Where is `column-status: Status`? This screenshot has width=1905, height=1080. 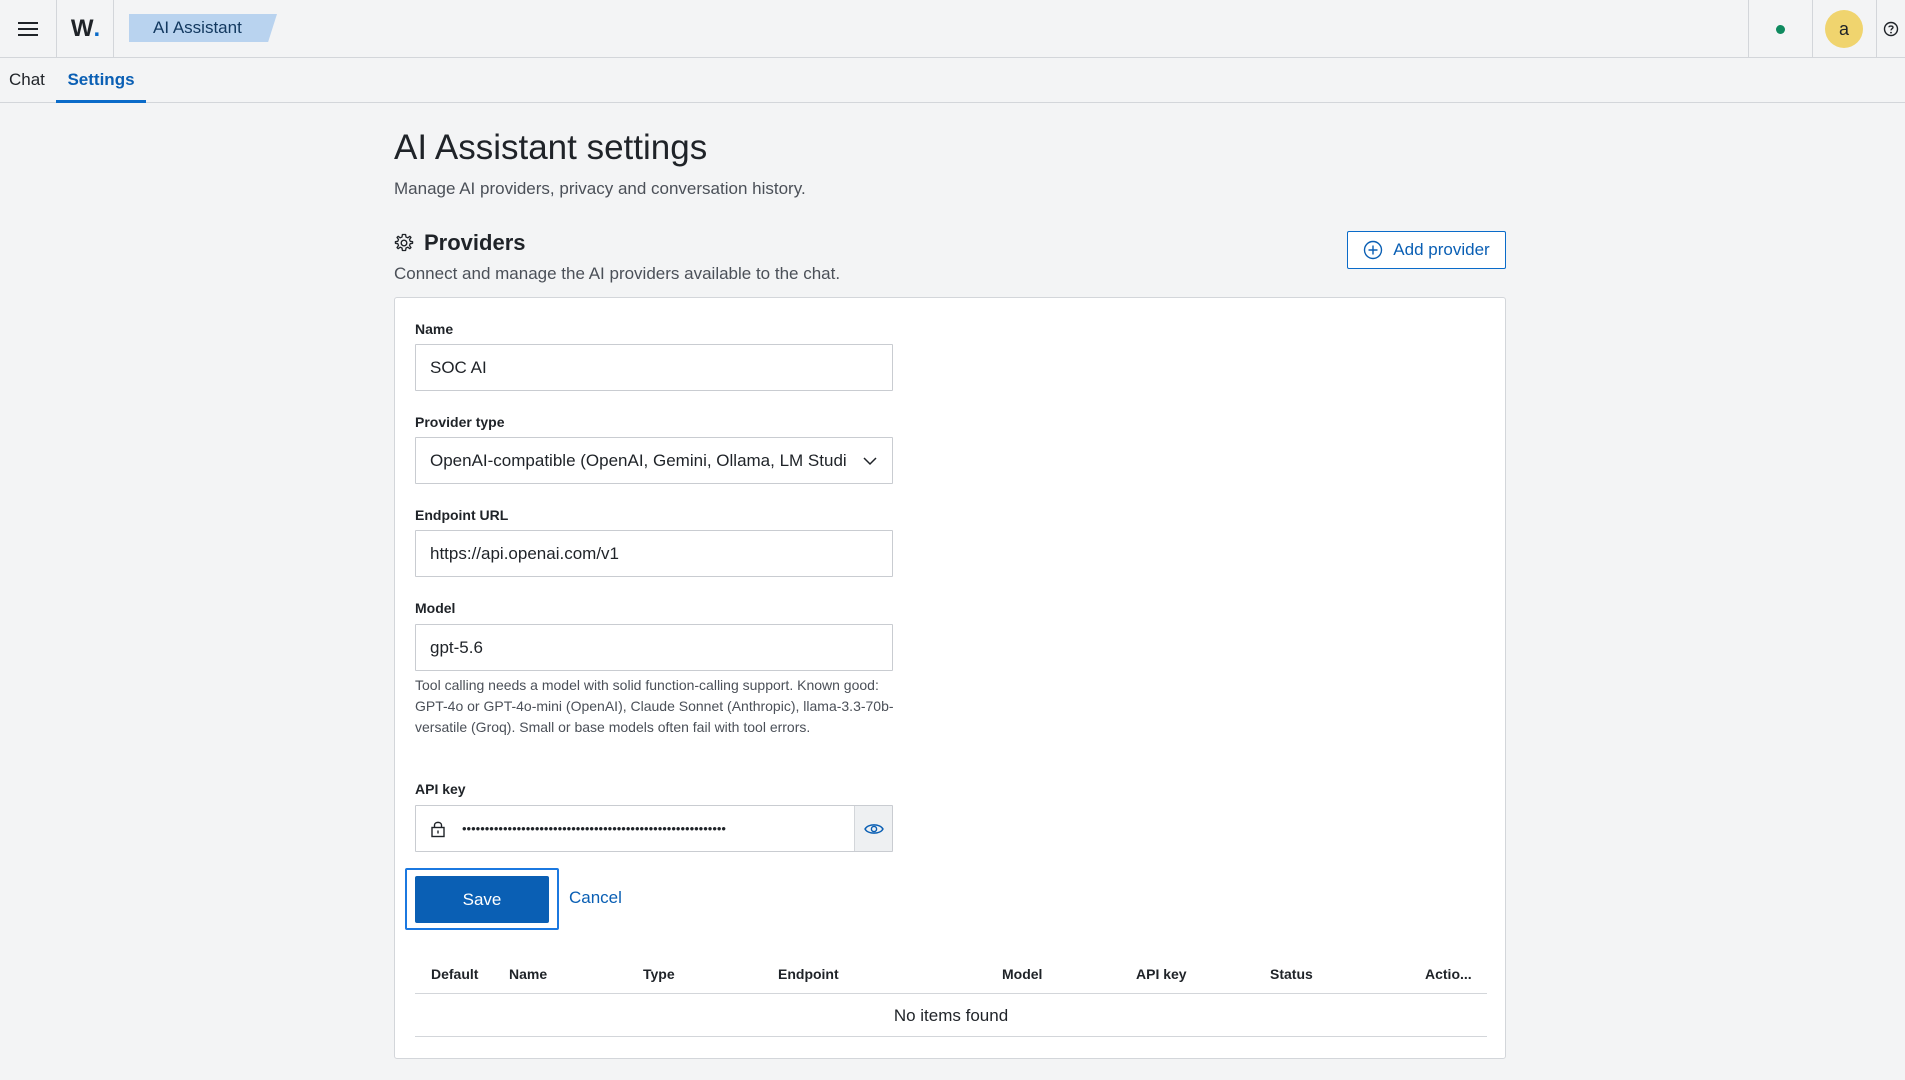
column-status: Status is located at coordinates (1291, 974).